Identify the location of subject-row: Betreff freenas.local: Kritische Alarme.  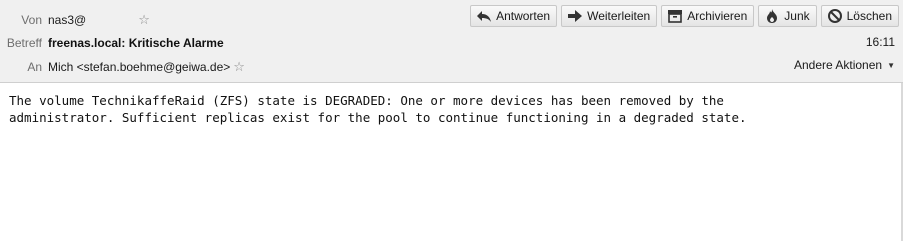
(112, 43).